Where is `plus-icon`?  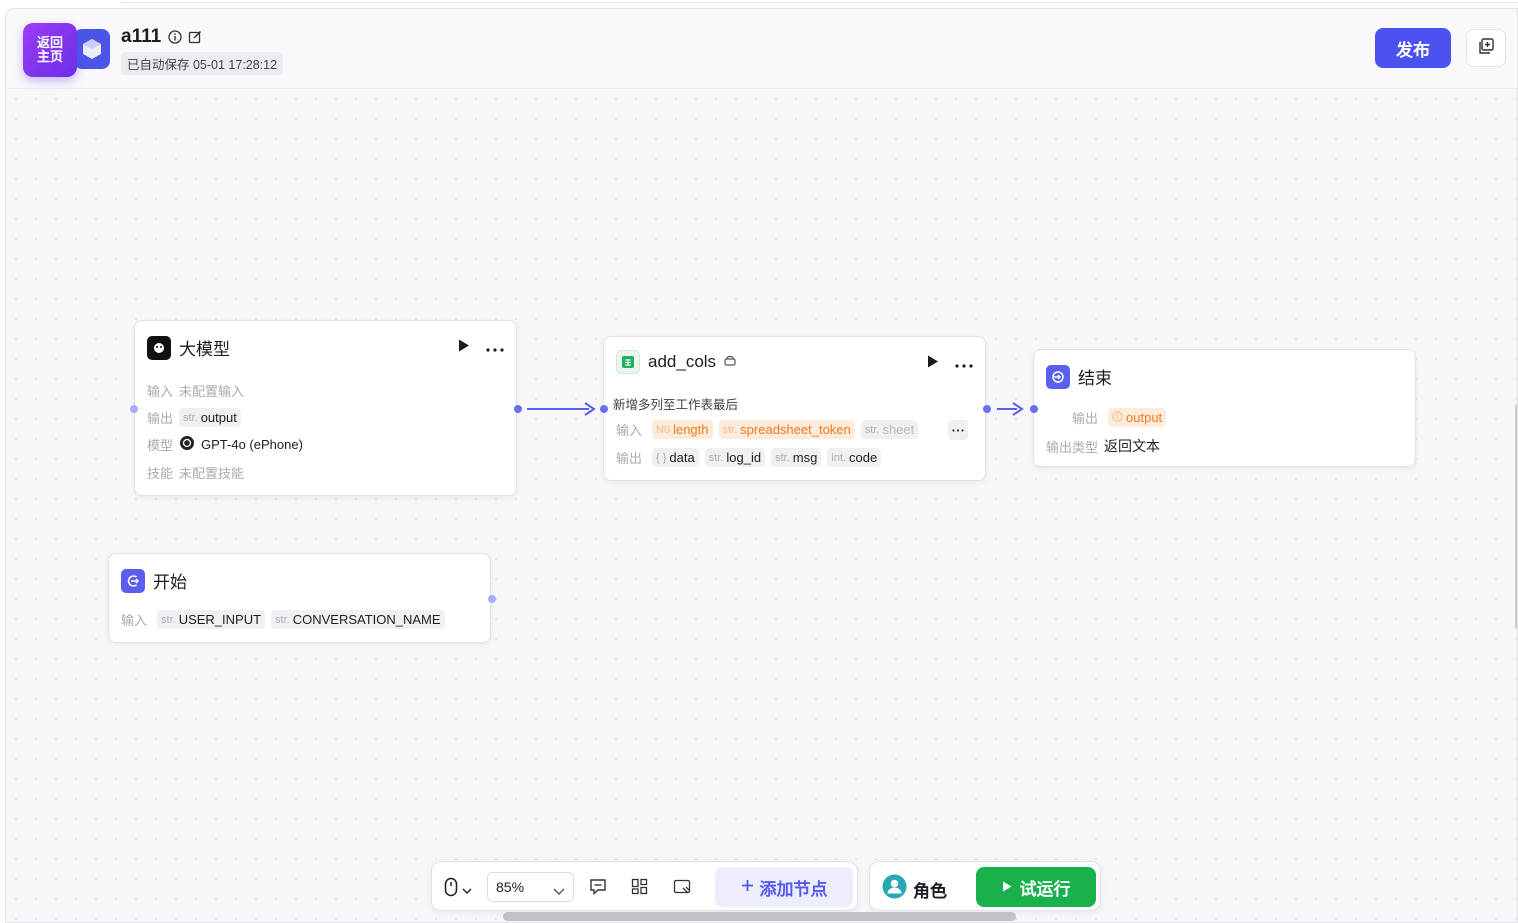
plus-icon is located at coordinates (747, 887).